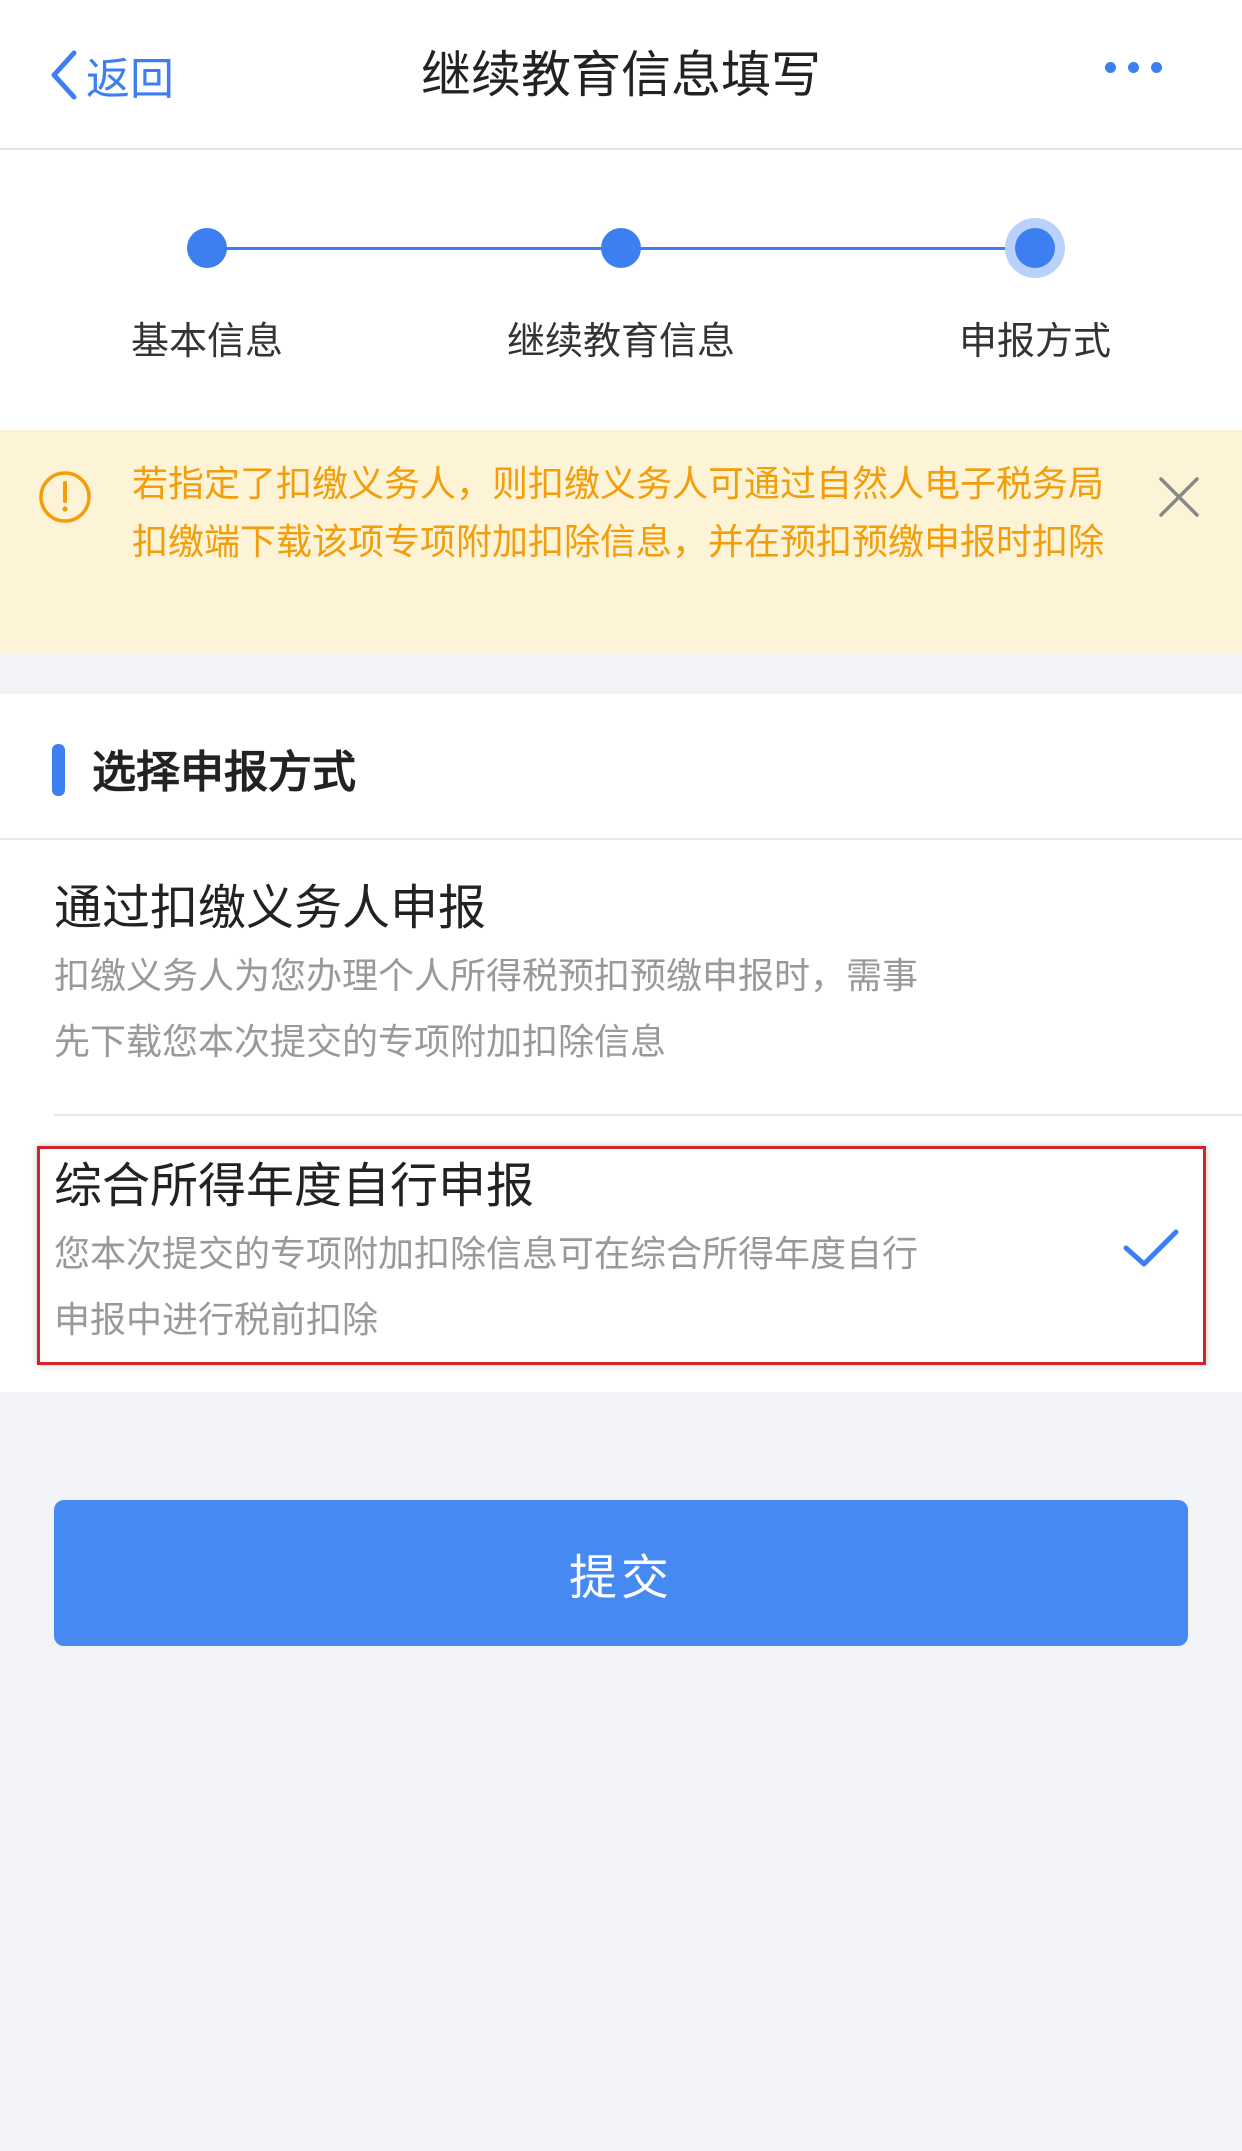  I want to click on step-dot-basic, so click(207, 248).